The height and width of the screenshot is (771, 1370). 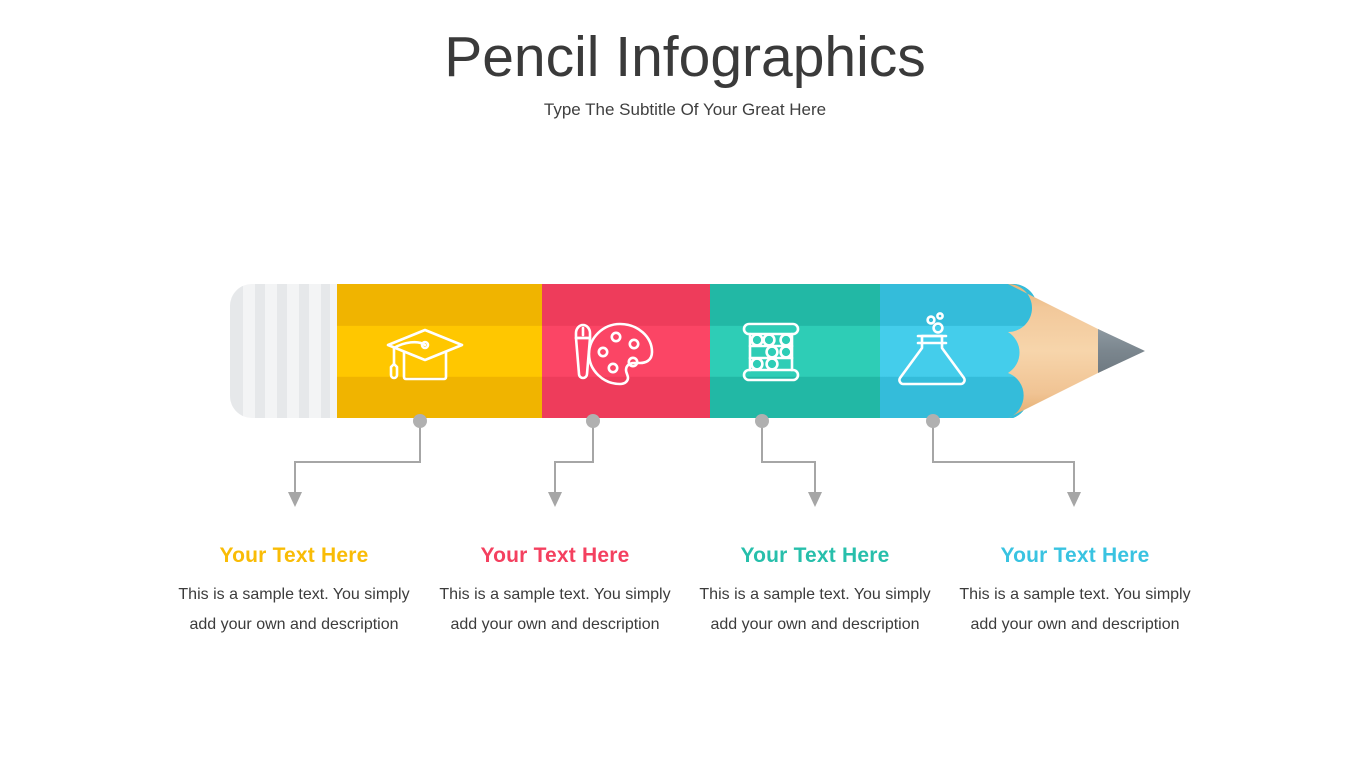 What do you see at coordinates (815, 555) in the screenshot?
I see `caption-heading-3: Your Text Here` at bounding box center [815, 555].